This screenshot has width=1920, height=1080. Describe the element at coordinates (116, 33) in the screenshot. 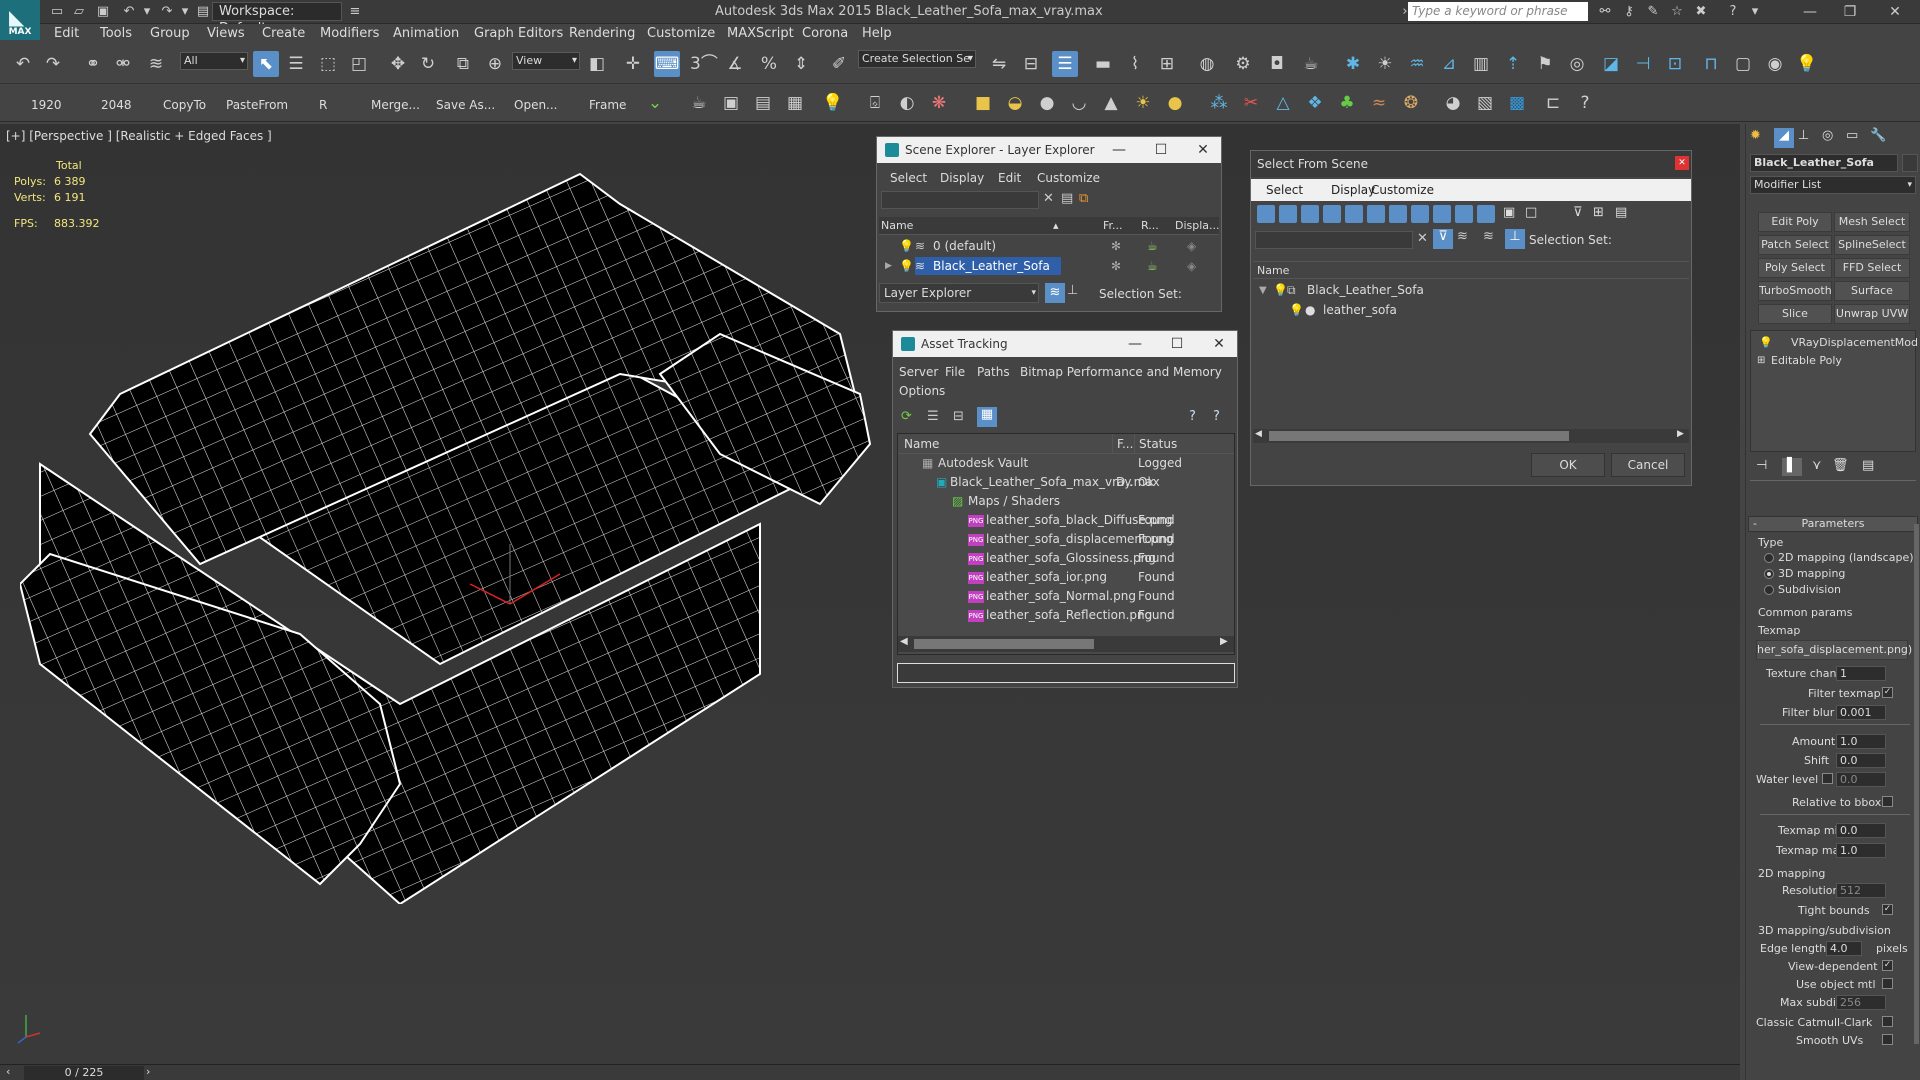

I see `menu-tools: Tools` at that location.